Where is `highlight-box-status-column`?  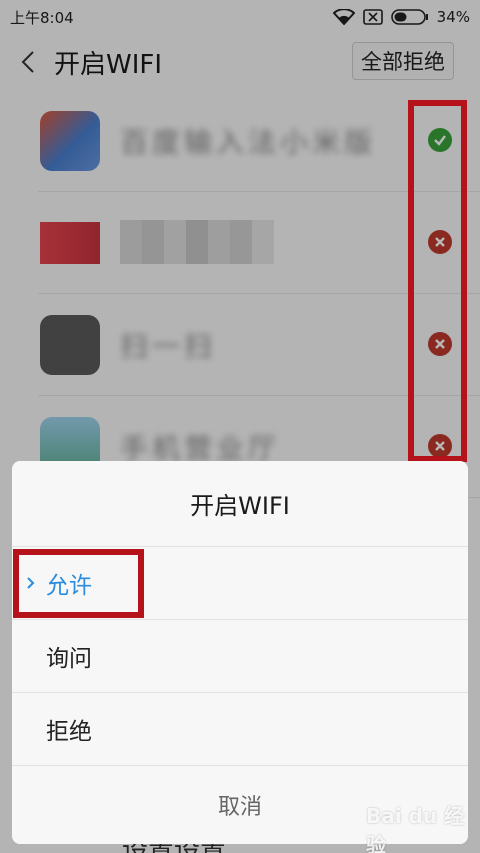
highlight-box-status-column is located at coordinates (437, 281).